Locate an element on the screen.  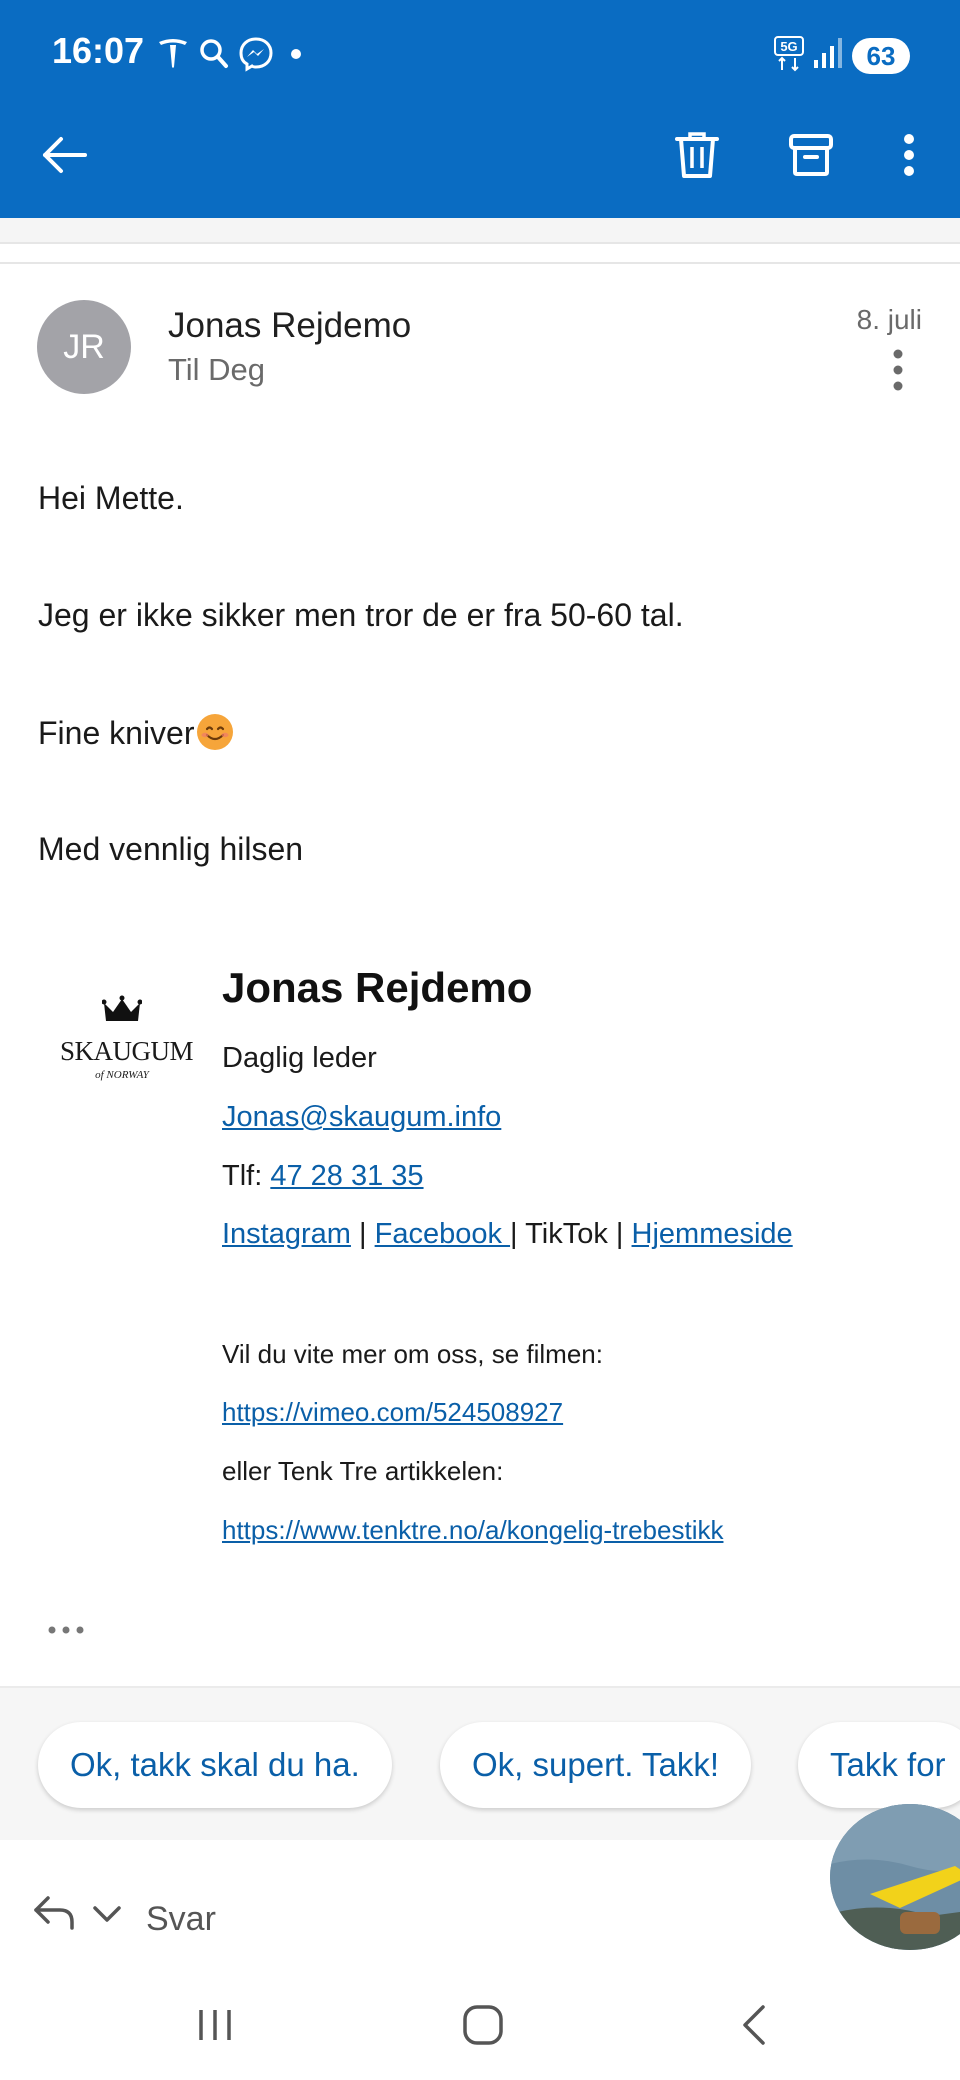
tiktok-label: TikTok is located at coordinates (566, 1234).